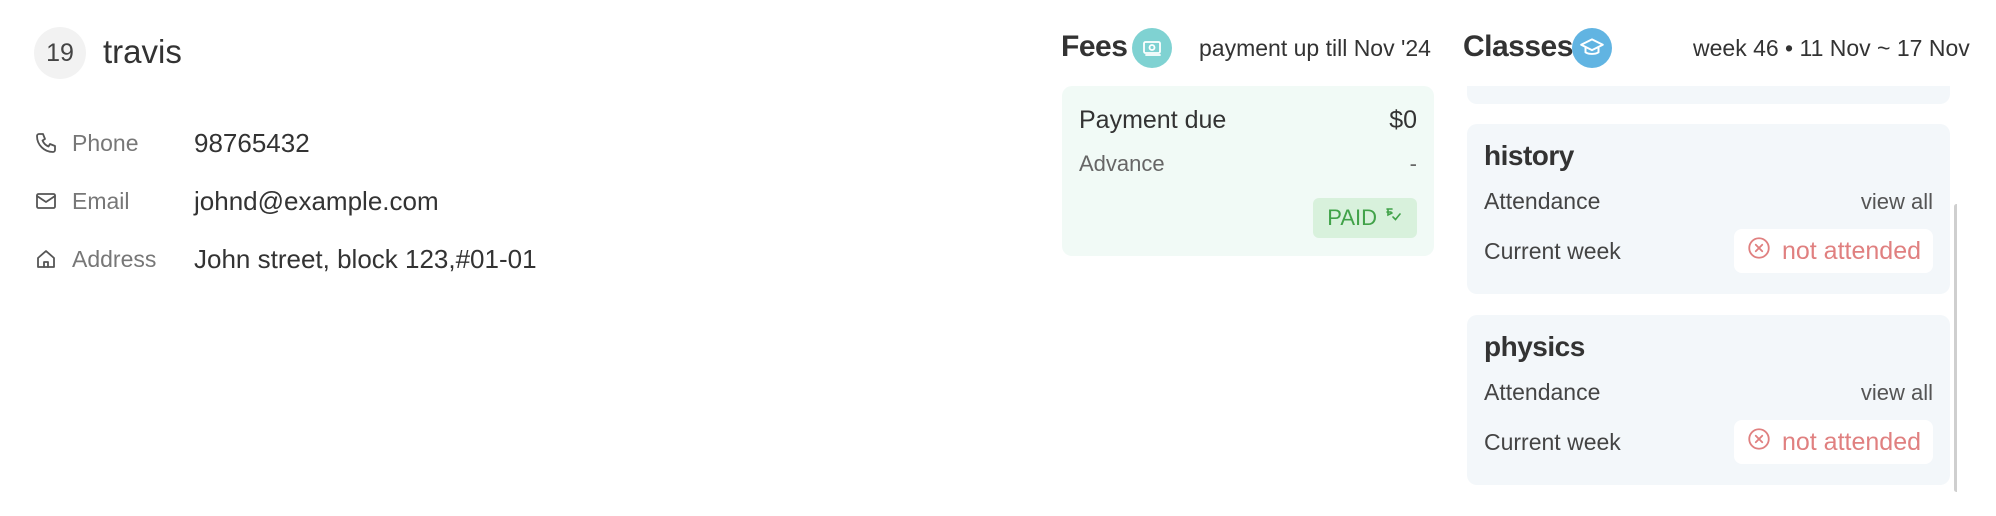 The image size is (1996, 516). I want to click on payment-due-value: $0, so click(1403, 120).